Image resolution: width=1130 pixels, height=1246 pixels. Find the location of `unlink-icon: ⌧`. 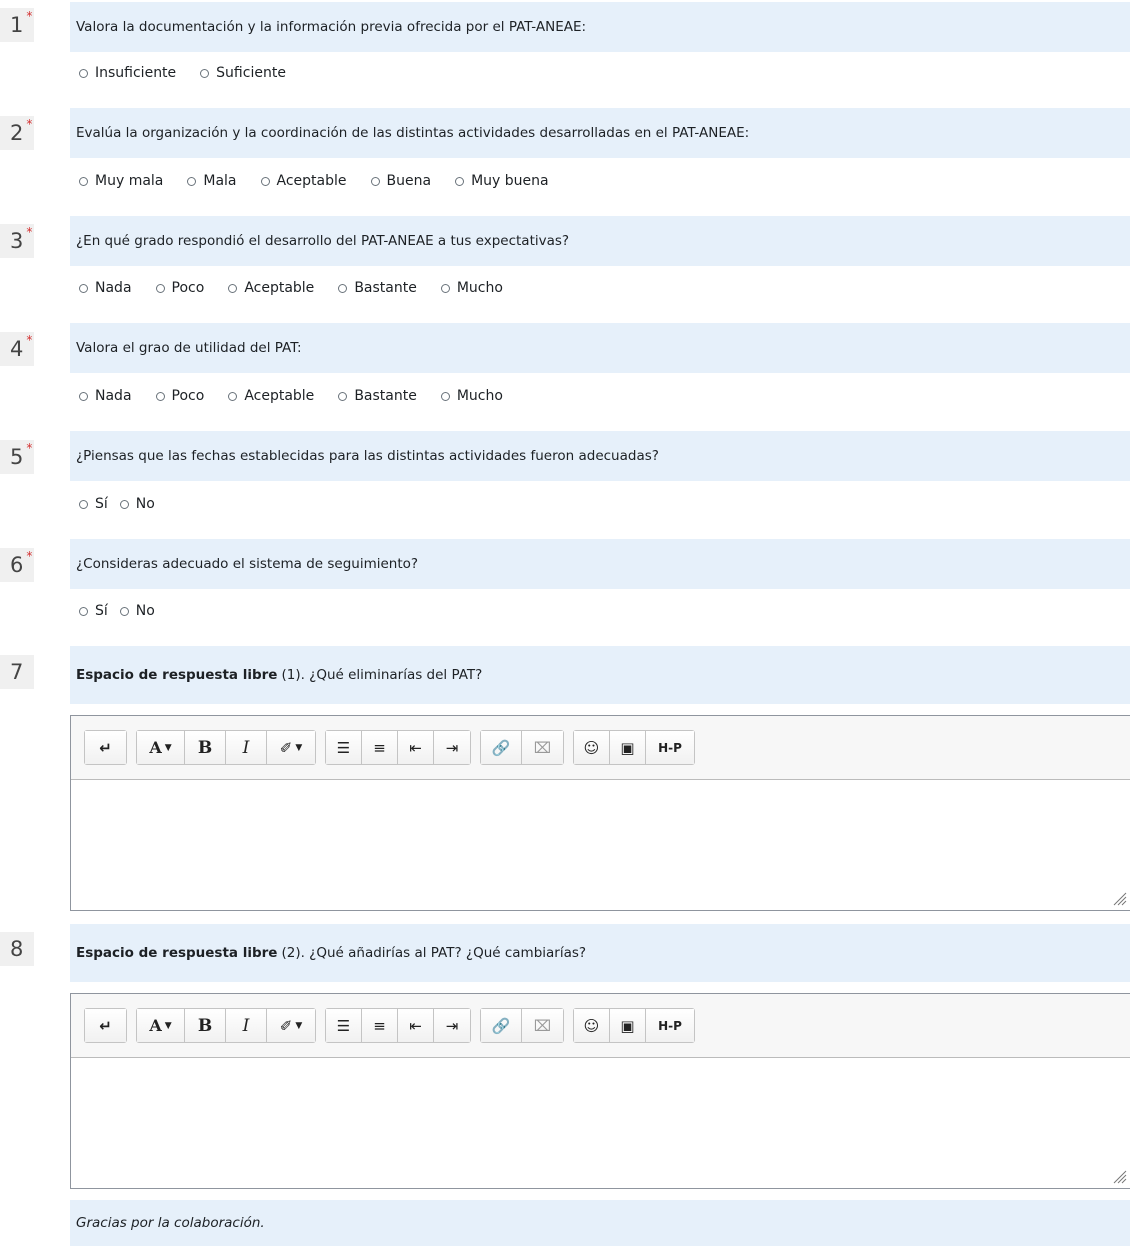

unlink-icon: ⌧ is located at coordinates (542, 1025).